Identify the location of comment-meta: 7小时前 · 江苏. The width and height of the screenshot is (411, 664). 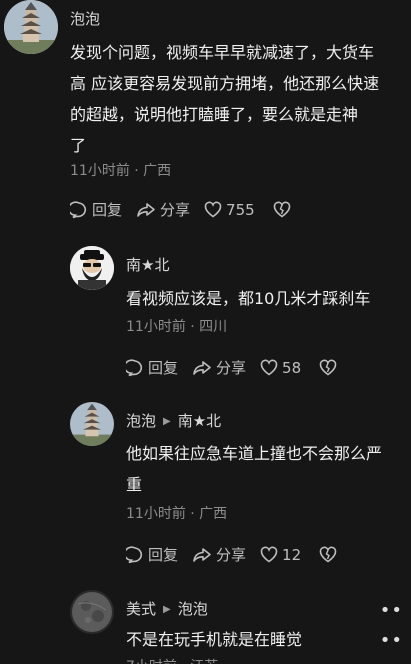
(172, 660).